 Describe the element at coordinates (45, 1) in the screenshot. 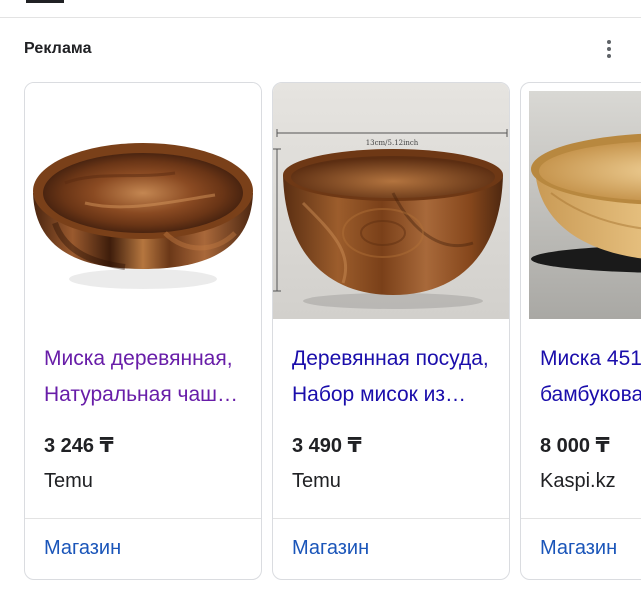

I see `top-tab-indicator` at that location.